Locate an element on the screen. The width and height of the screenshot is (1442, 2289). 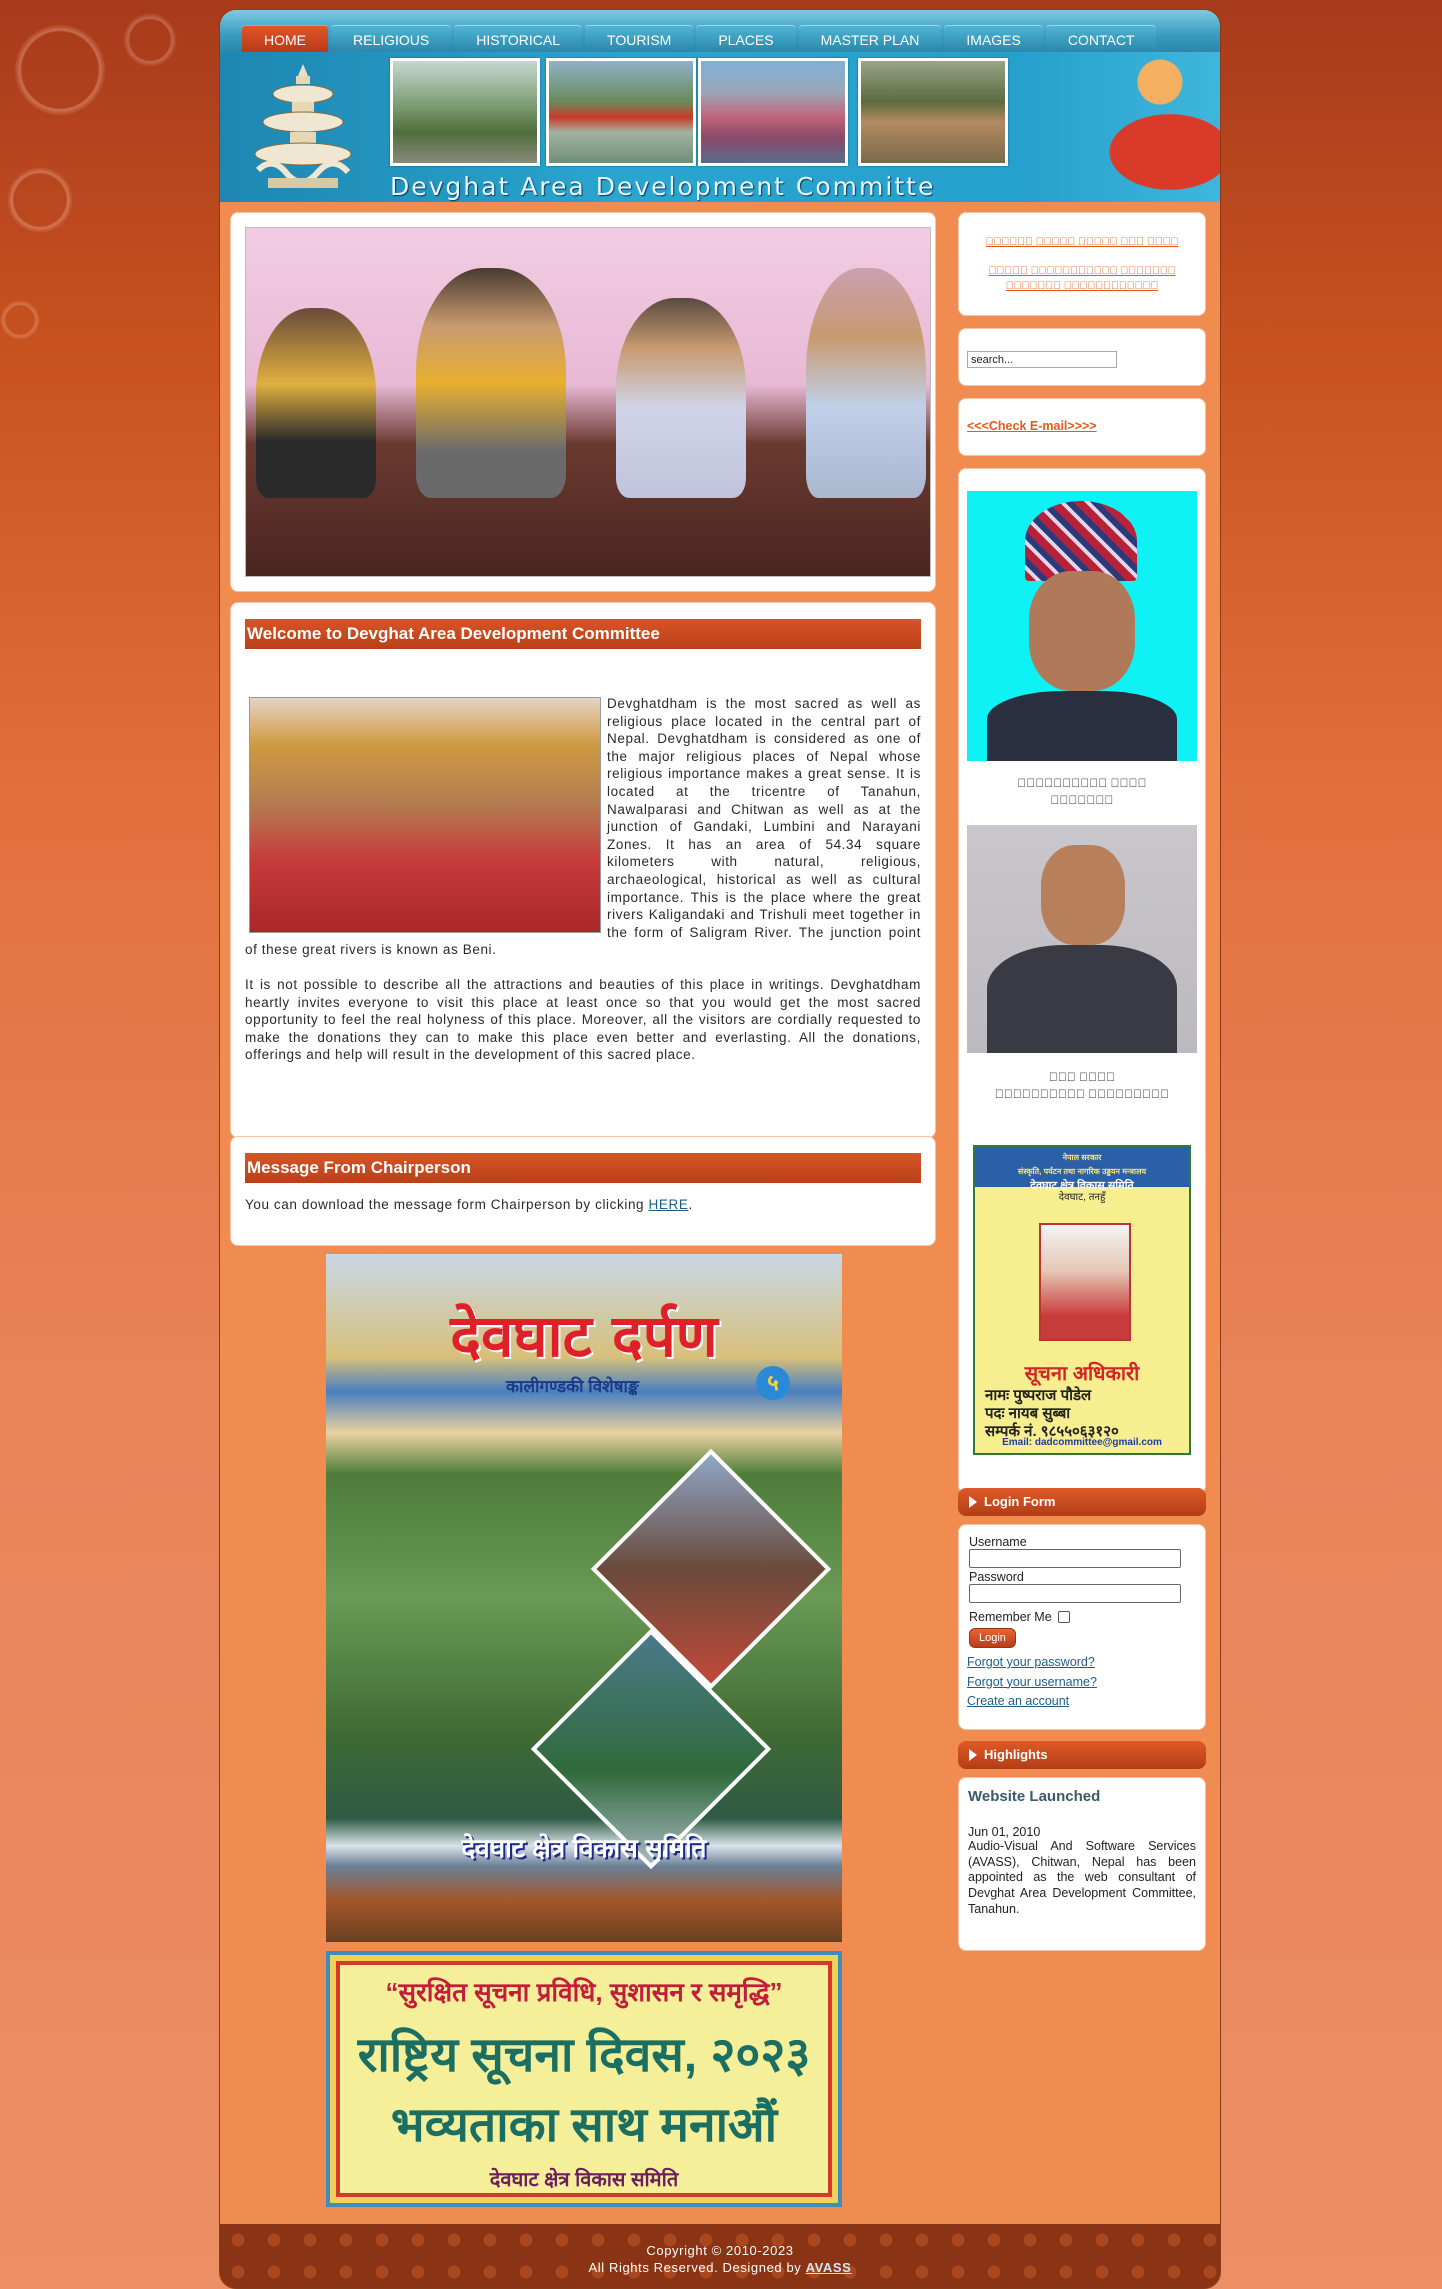
forgot-password-link: Forgot your password? is located at coordinates (1082, 1663).